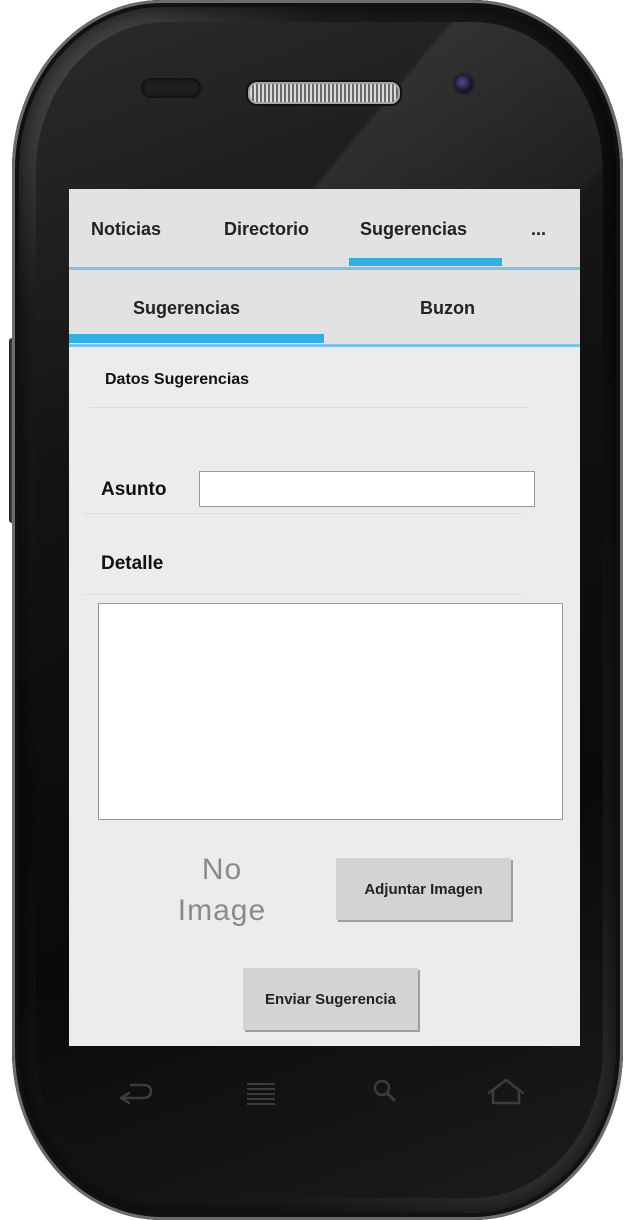  I want to click on no-image-line1: No, so click(222, 869).